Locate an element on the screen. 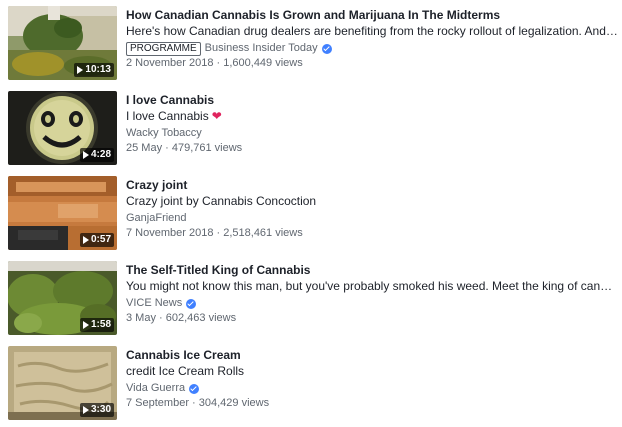 The height and width of the screenshot is (427, 622). duration-label: 1:58 is located at coordinates (100, 324).